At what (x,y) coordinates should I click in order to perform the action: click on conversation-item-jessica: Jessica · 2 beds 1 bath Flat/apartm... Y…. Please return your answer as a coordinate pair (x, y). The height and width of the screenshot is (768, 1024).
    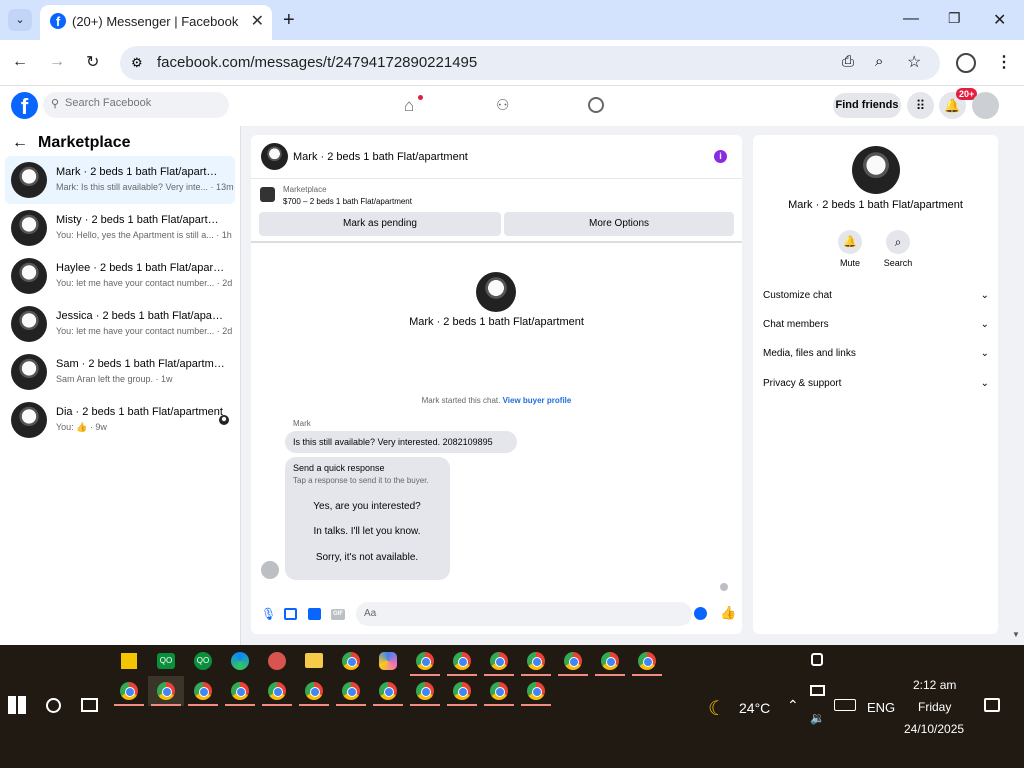
    Looking at the image, I should click on (120, 324).